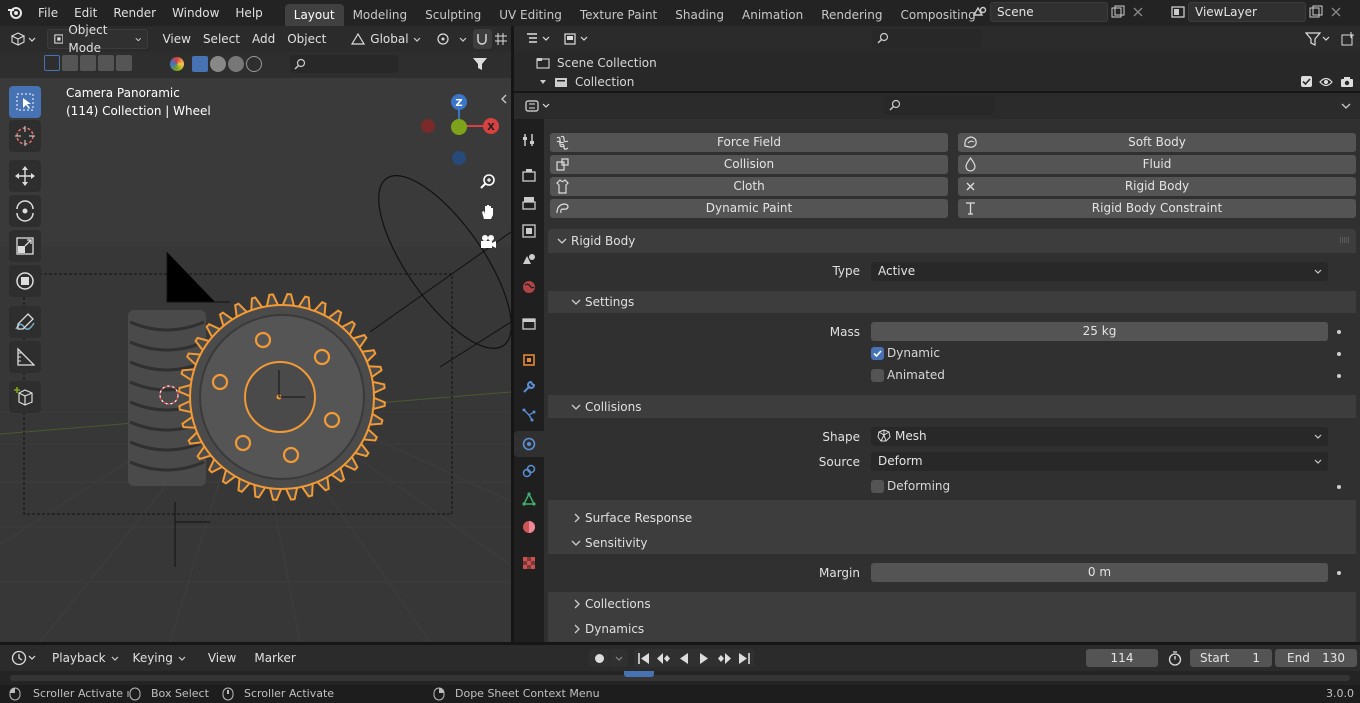 Image resolution: width=1360 pixels, height=703 pixels. What do you see at coordinates (529, 203) in the screenshot?
I see `output-tab-icon` at bounding box center [529, 203].